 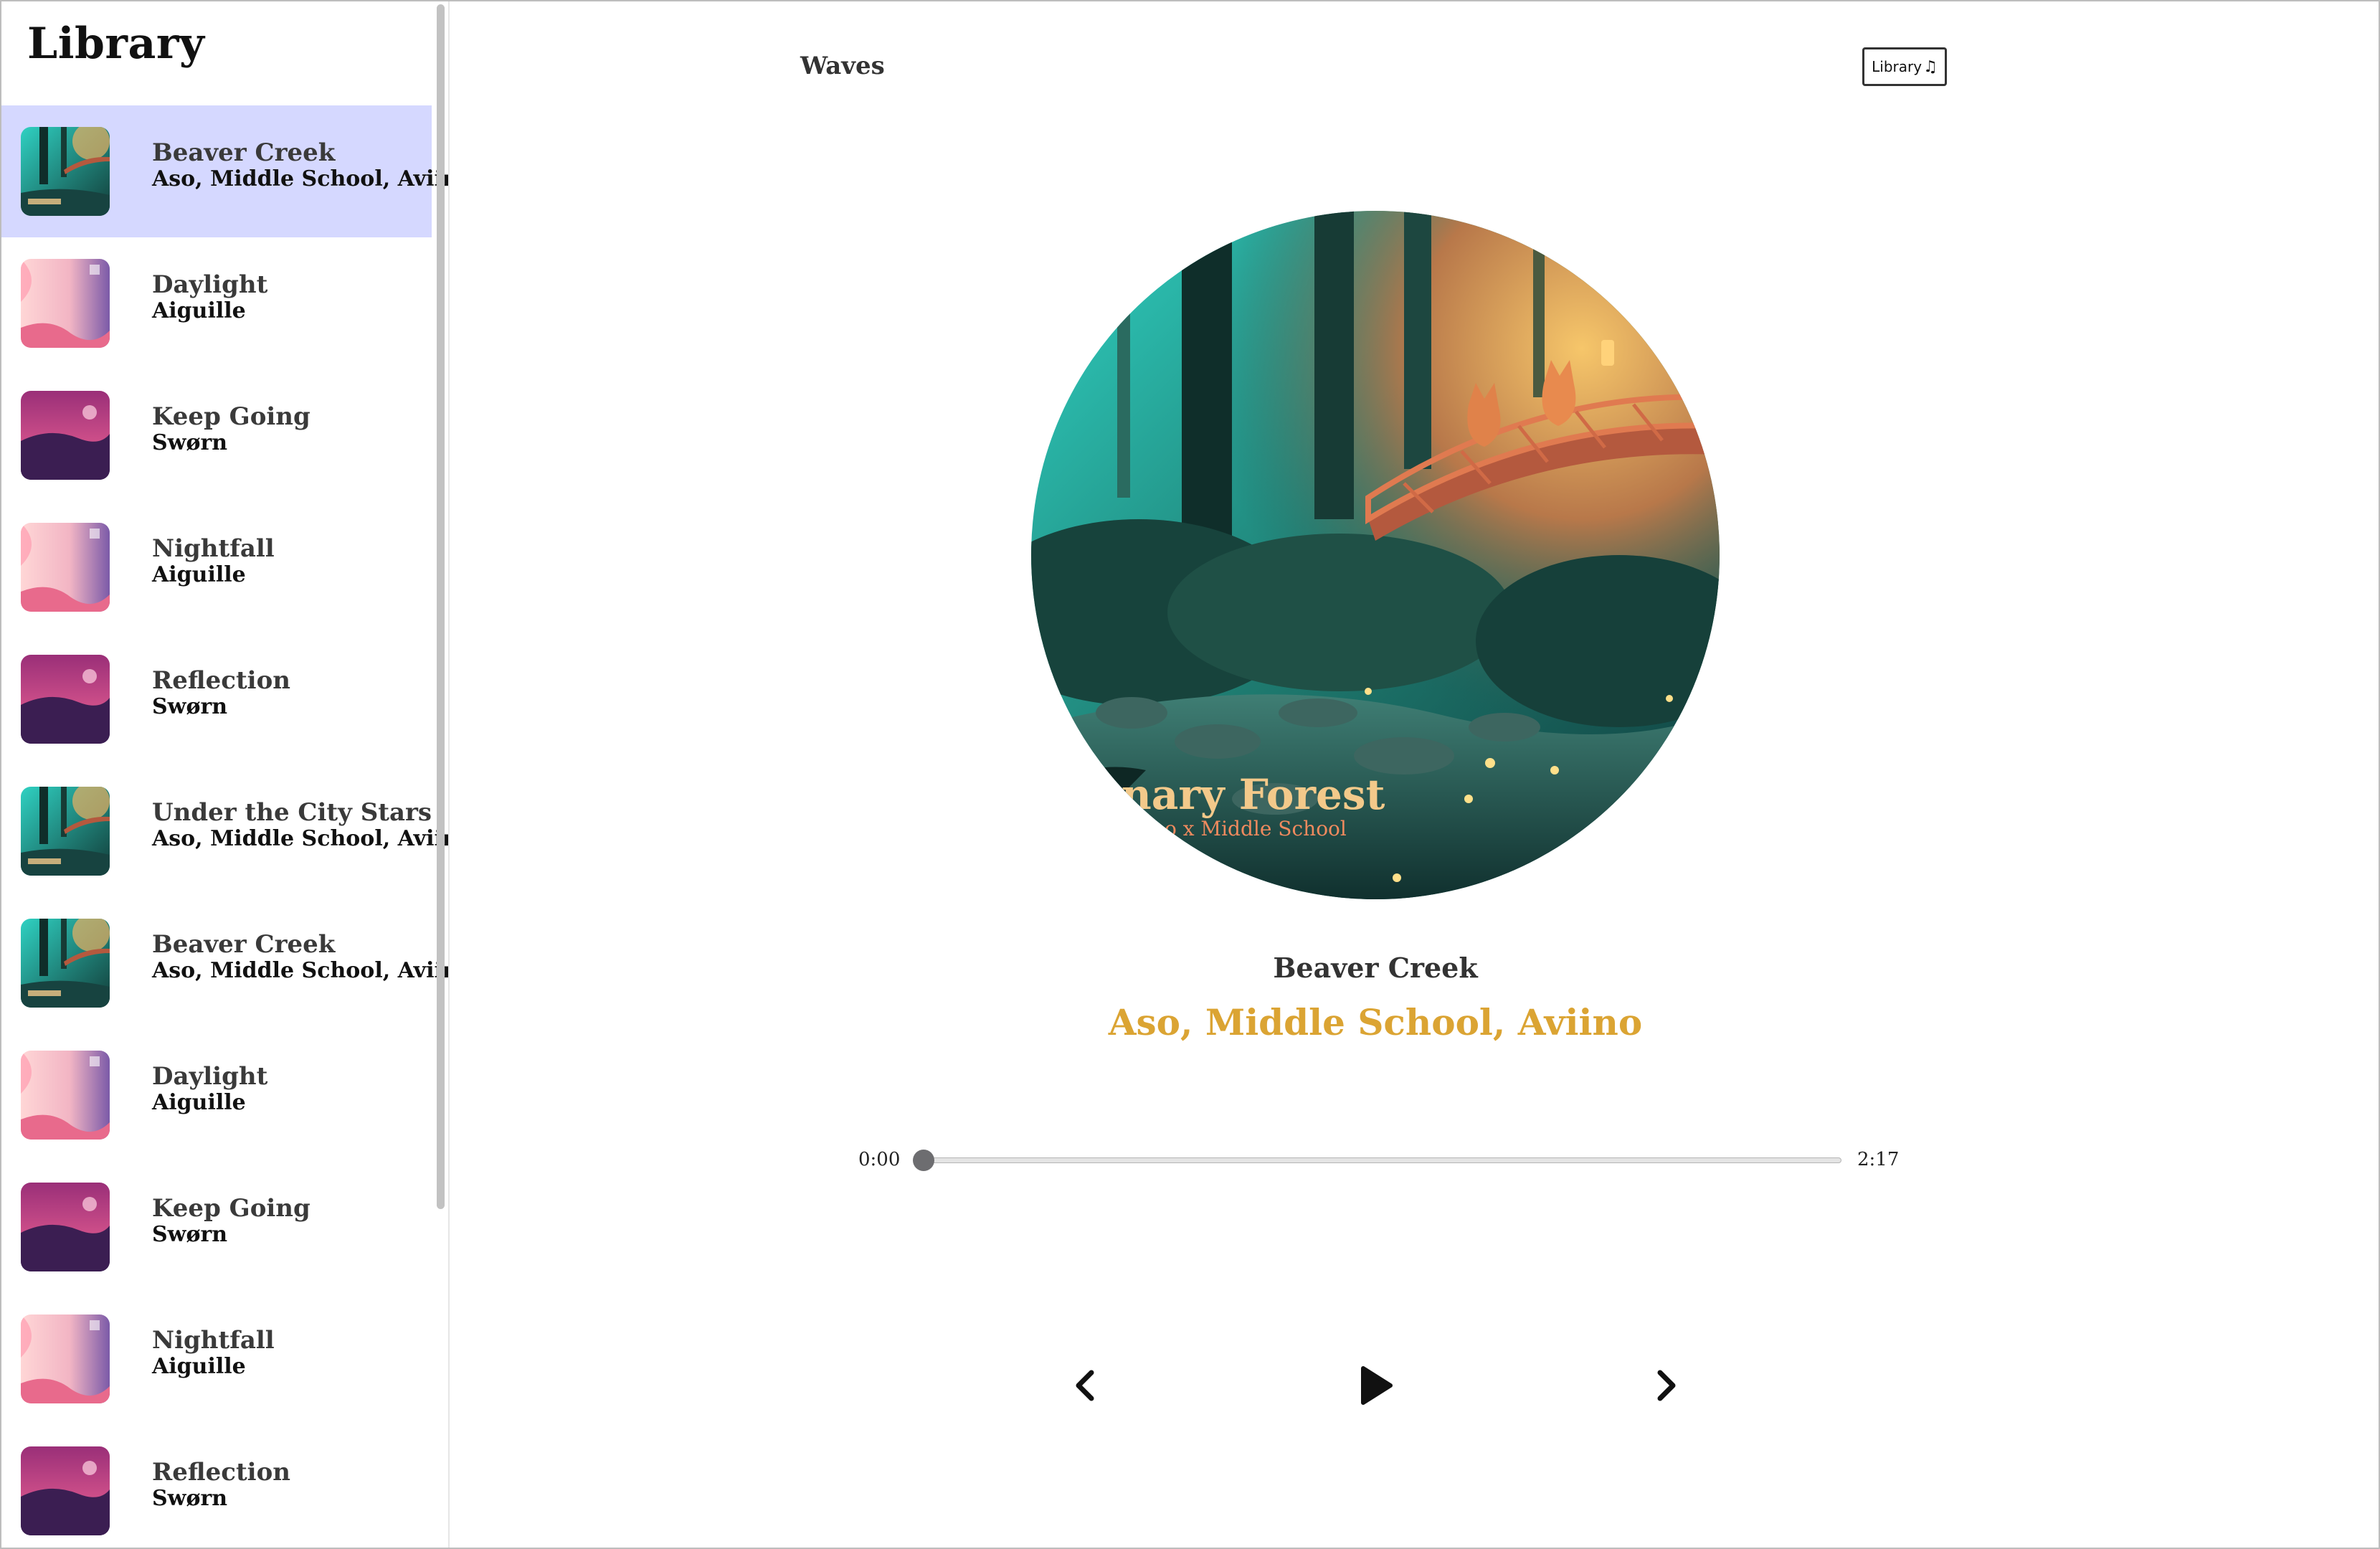 I want to click on chevron-left-icon, so click(x=1085, y=1386).